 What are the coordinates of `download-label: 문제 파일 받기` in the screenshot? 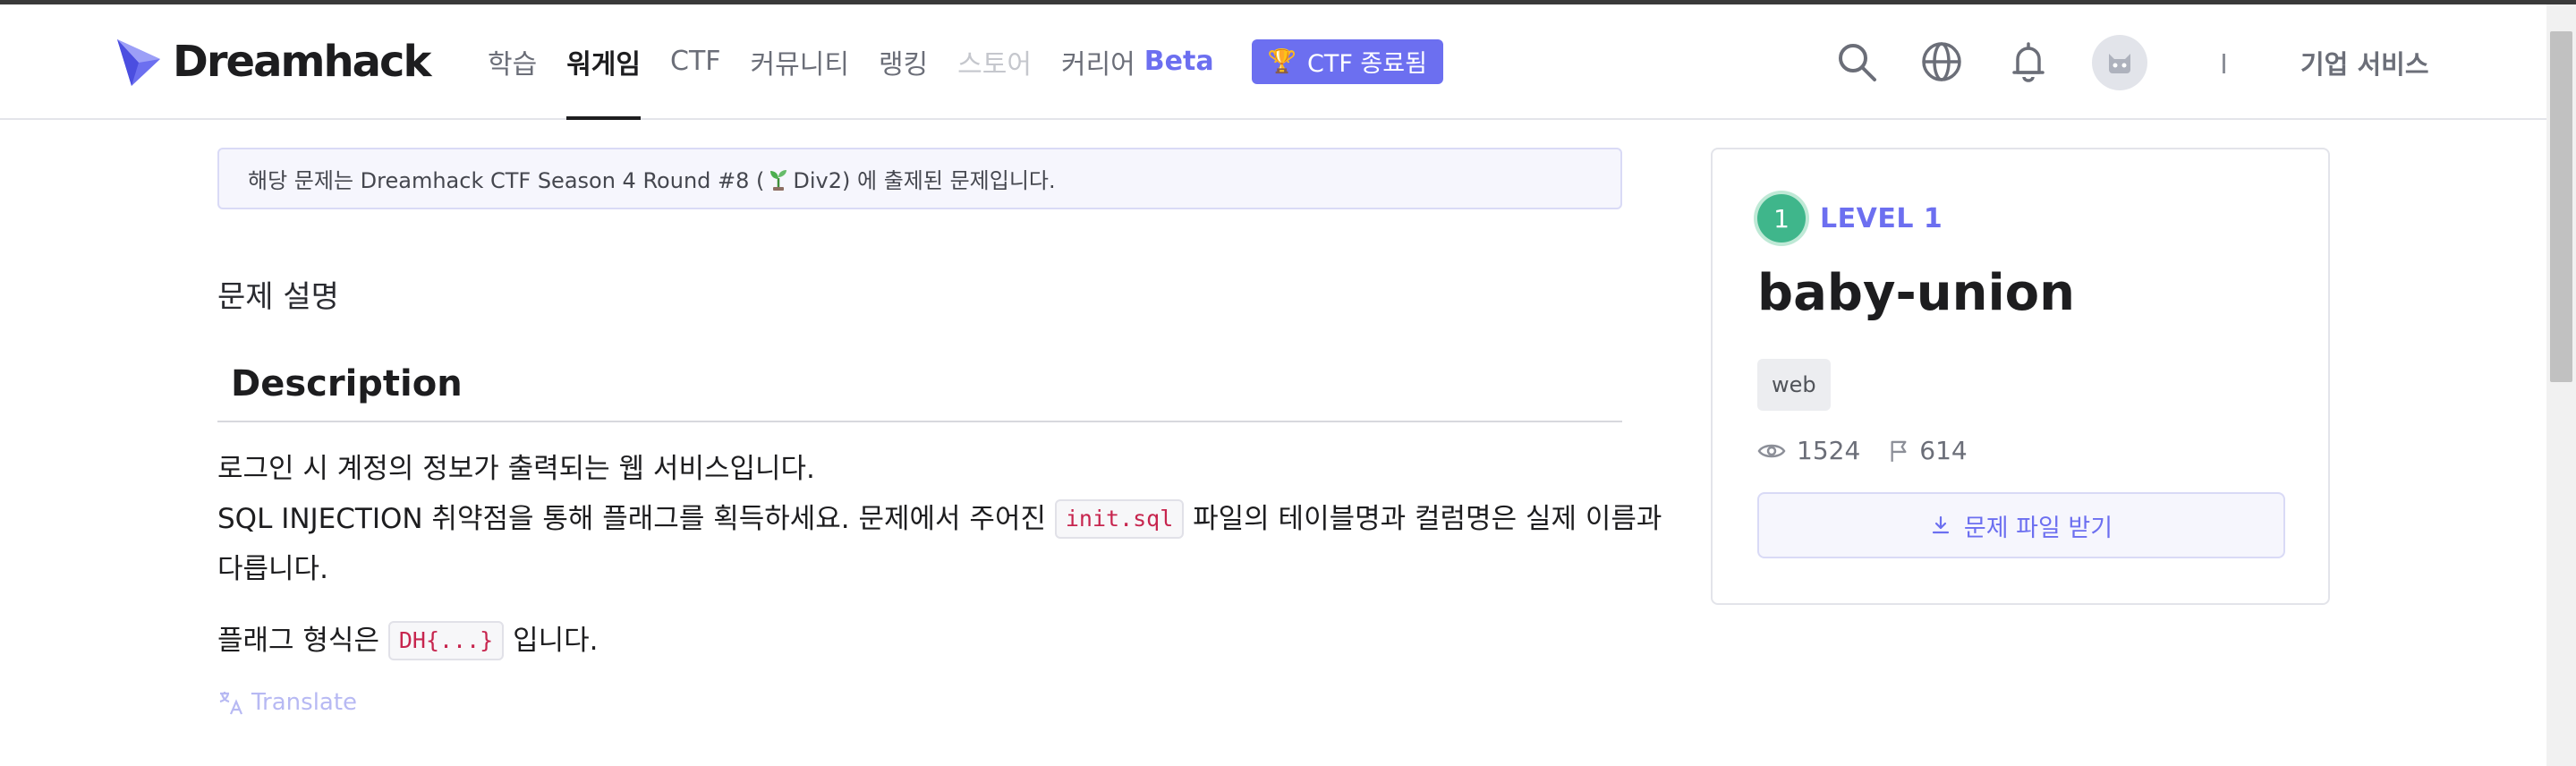 It's located at (2038, 528).